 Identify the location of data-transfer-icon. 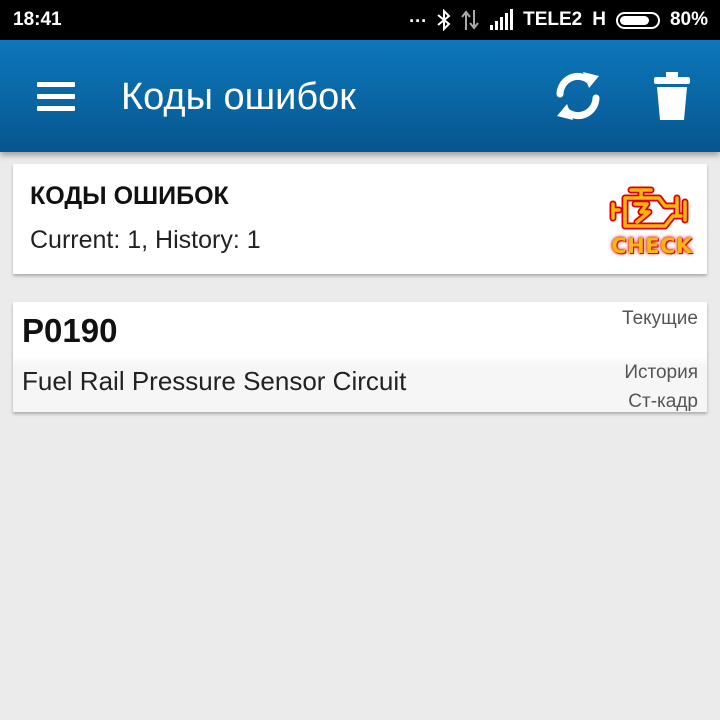
(470, 20).